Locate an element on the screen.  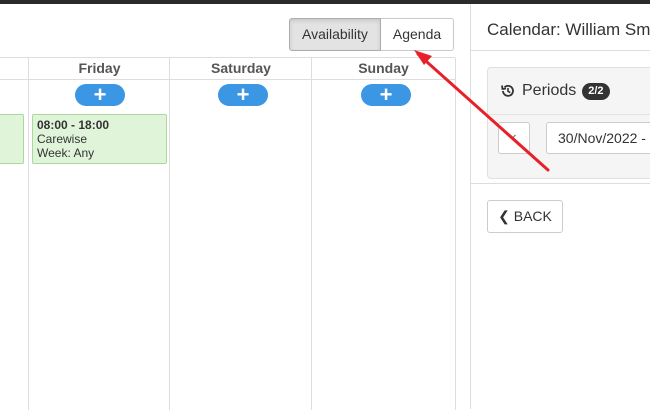
back-button: ❮ BACK is located at coordinates (525, 216).